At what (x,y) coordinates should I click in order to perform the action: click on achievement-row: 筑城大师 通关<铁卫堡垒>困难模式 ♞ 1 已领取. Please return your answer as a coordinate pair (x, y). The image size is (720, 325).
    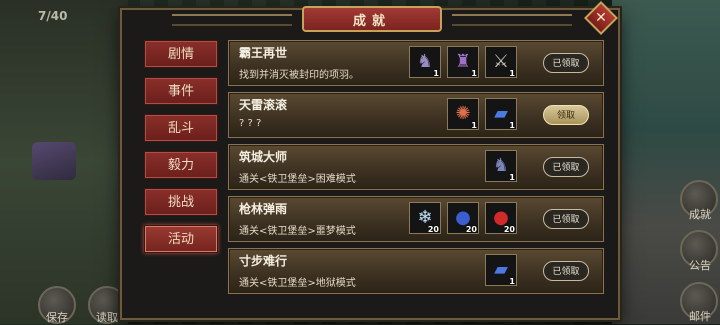
    Looking at the image, I should click on (416, 167).